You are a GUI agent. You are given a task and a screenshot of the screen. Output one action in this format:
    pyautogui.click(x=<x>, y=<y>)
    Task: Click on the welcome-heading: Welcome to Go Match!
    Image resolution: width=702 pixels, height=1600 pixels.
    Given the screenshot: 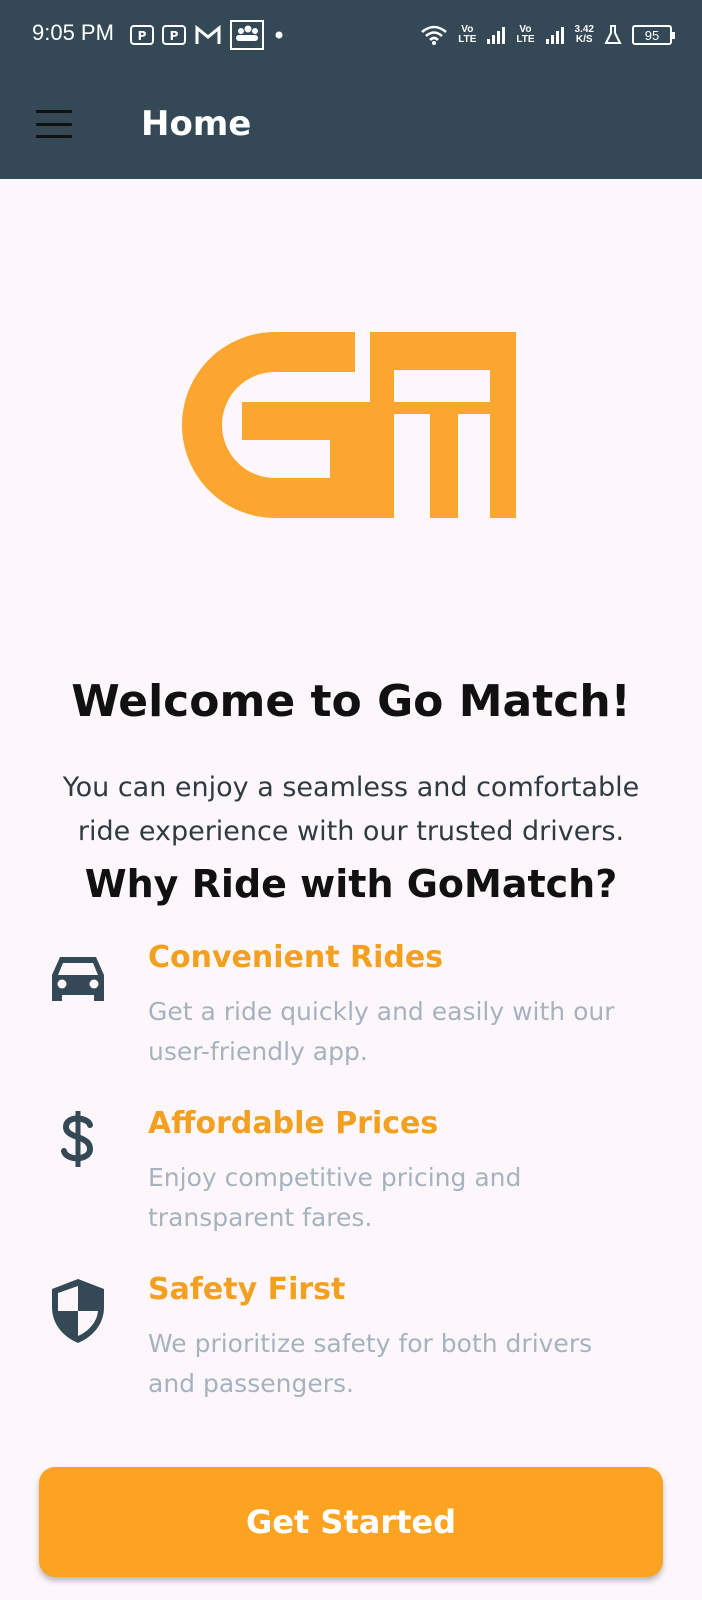 What is the action you would take?
    pyautogui.click(x=351, y=701)
    